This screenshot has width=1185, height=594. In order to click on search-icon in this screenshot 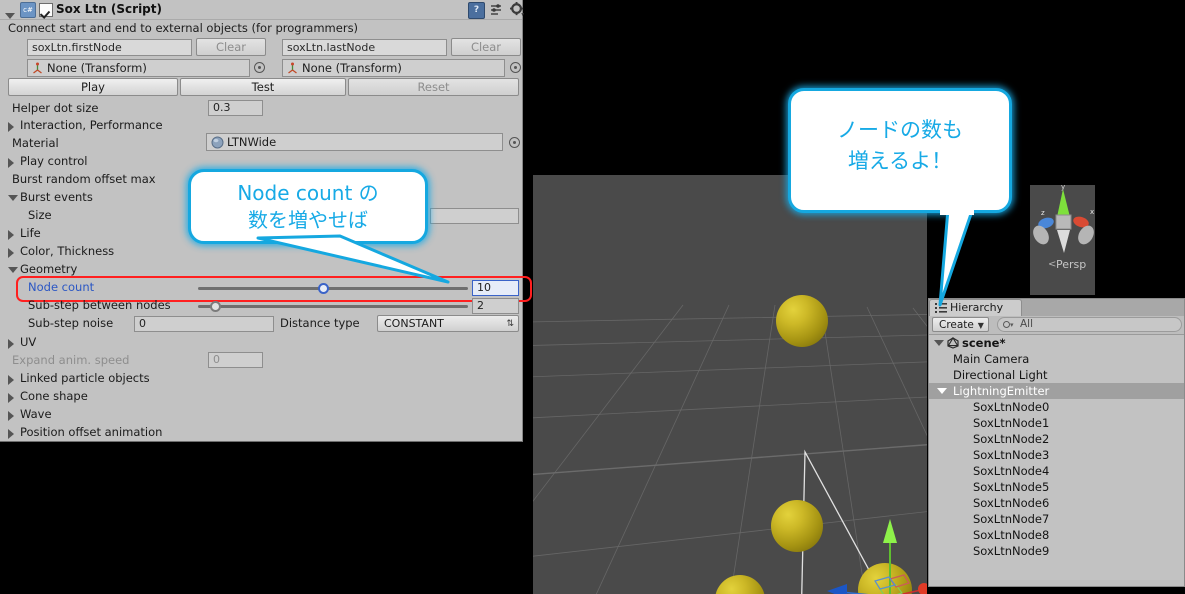, I will do `click(1006, 324)`.